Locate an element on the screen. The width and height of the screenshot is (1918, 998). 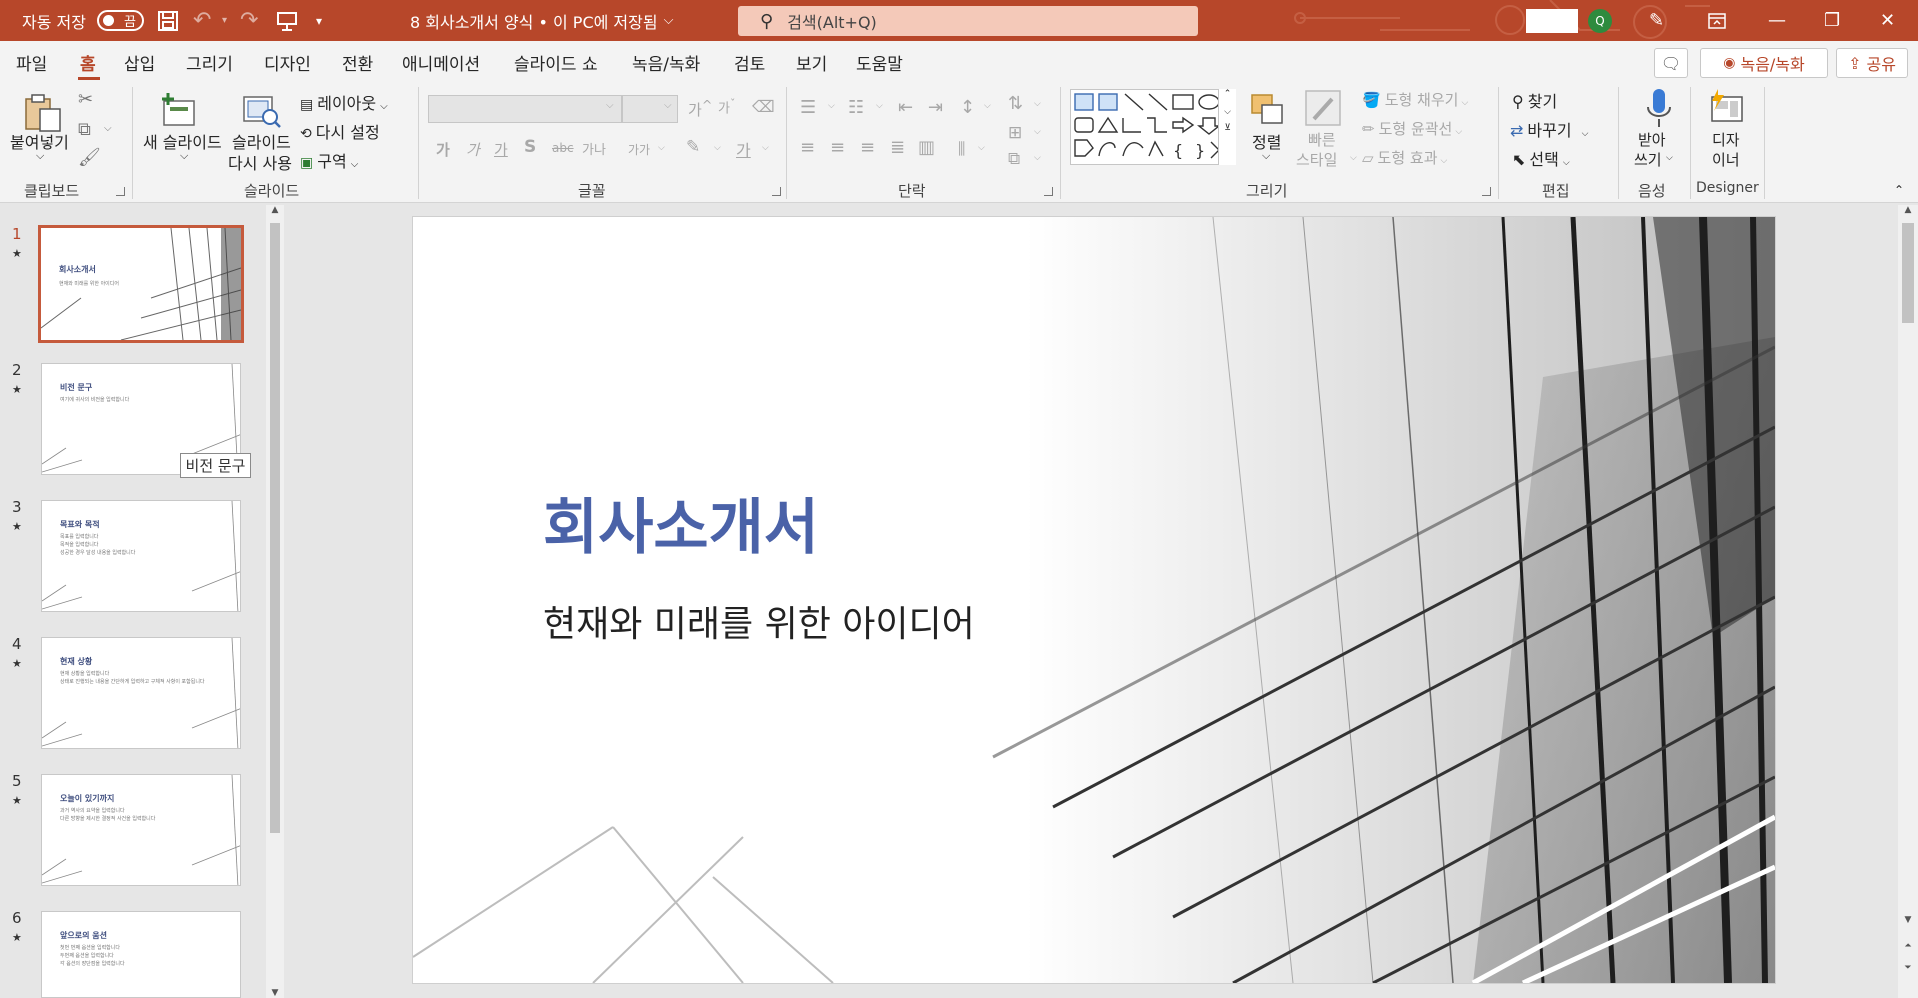
slide-subtitle: 현재와 미래를 위한 아이디어 is located at coordinates (759, 621).